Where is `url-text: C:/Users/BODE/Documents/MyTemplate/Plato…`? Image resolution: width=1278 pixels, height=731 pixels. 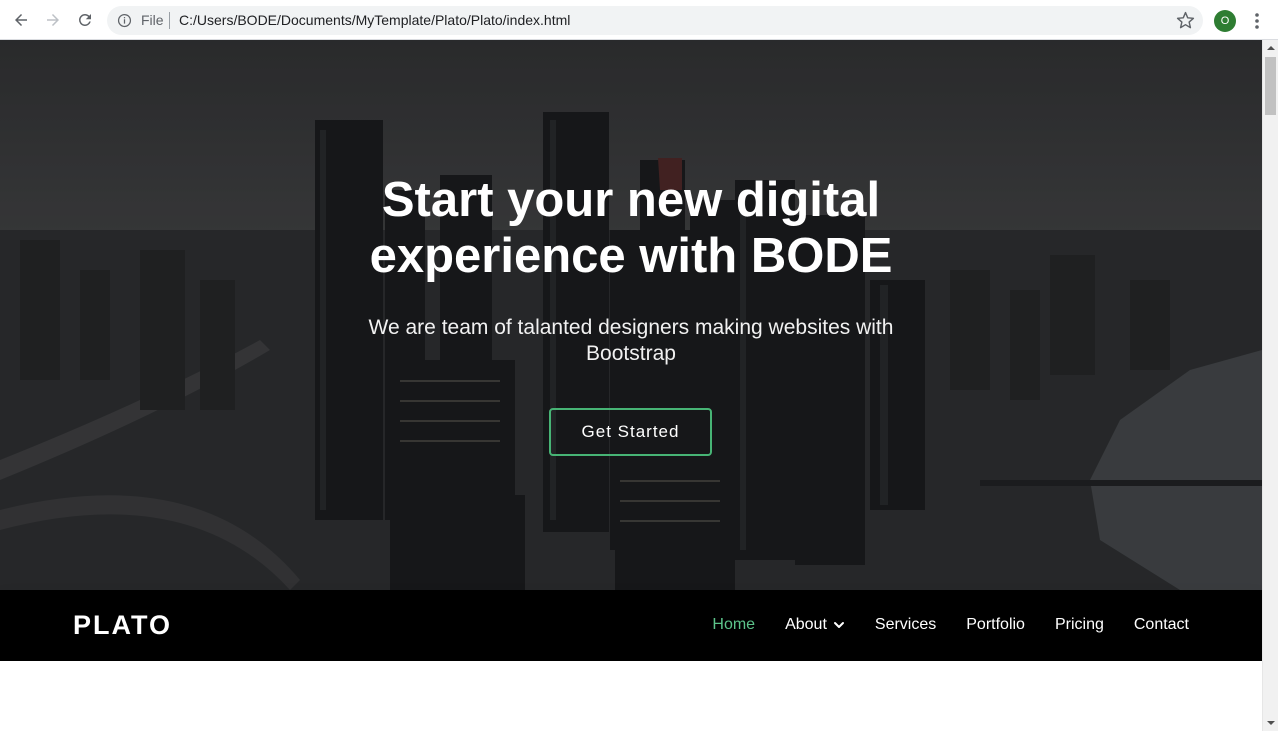
url-text: C:/Users/BODE/Documents/MyTemplate/Plato… is located at coordinates (374, 20).